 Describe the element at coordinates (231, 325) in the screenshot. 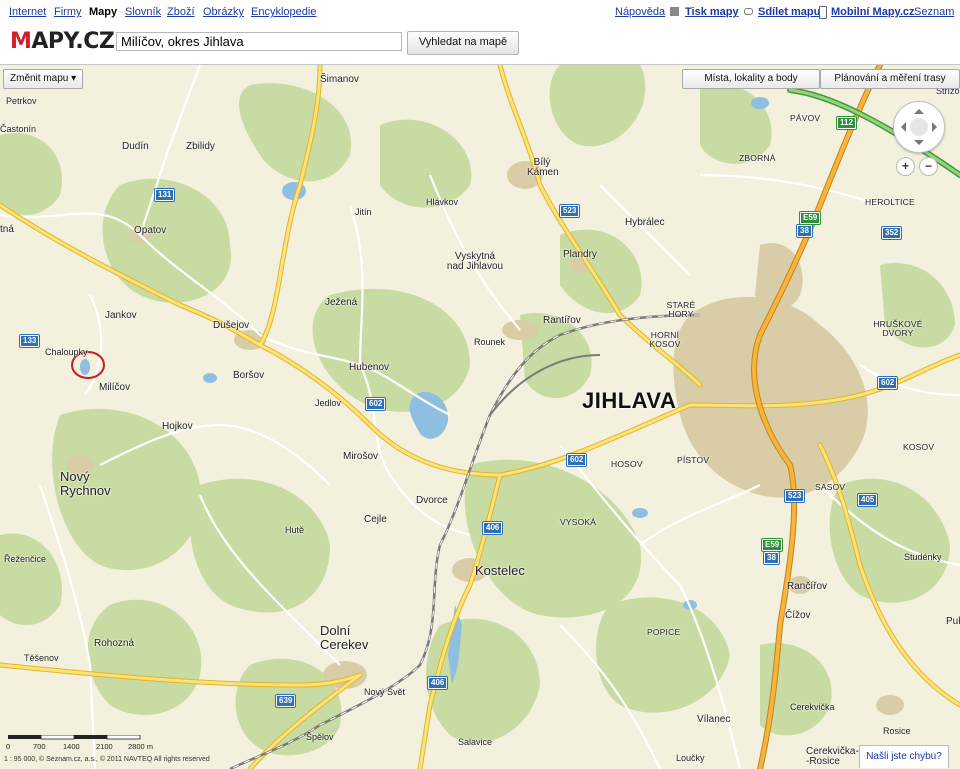

I see `place-label: Dušejov` at that location.